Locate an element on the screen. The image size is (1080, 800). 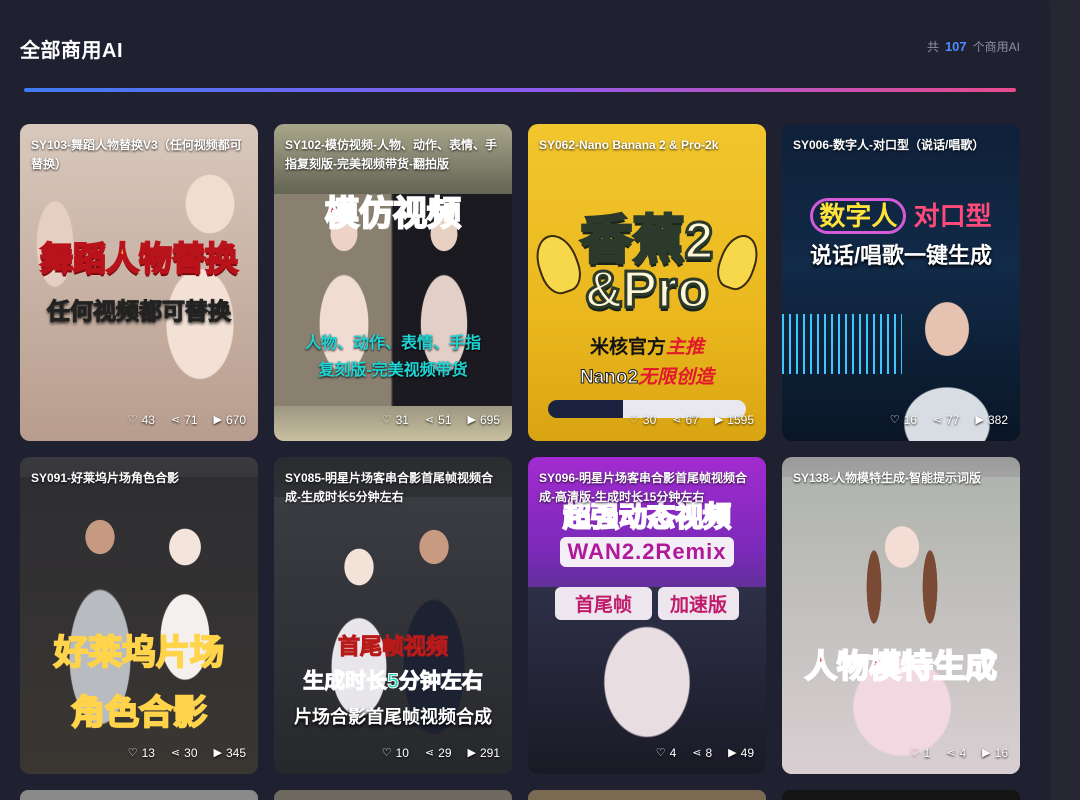
card-stats: ♡ 1 ⋖ 4 ▶ 16 is located at coordinates (959, 753).